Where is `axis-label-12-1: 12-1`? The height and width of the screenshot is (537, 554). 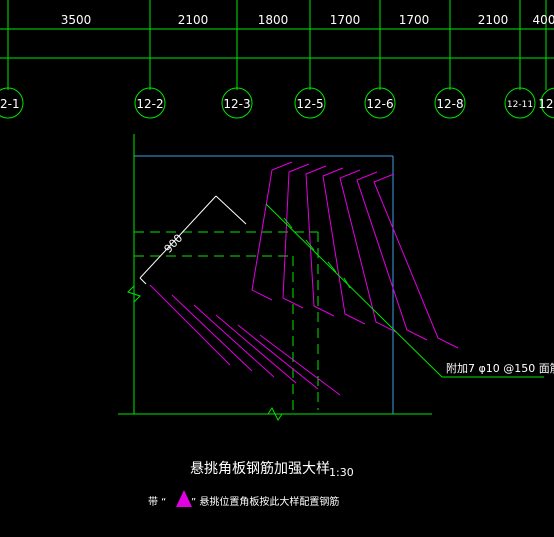 axis-label-12-1: 12-1 is located at coordinates (10, 104).